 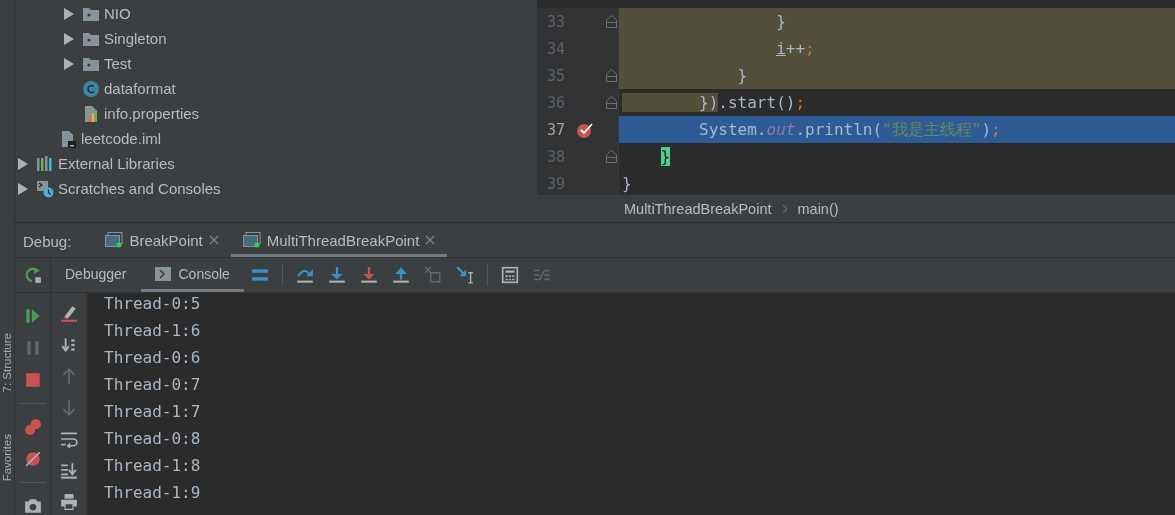 I want to click on tree-item: leetcode.iml, so click(x=276, y=138).